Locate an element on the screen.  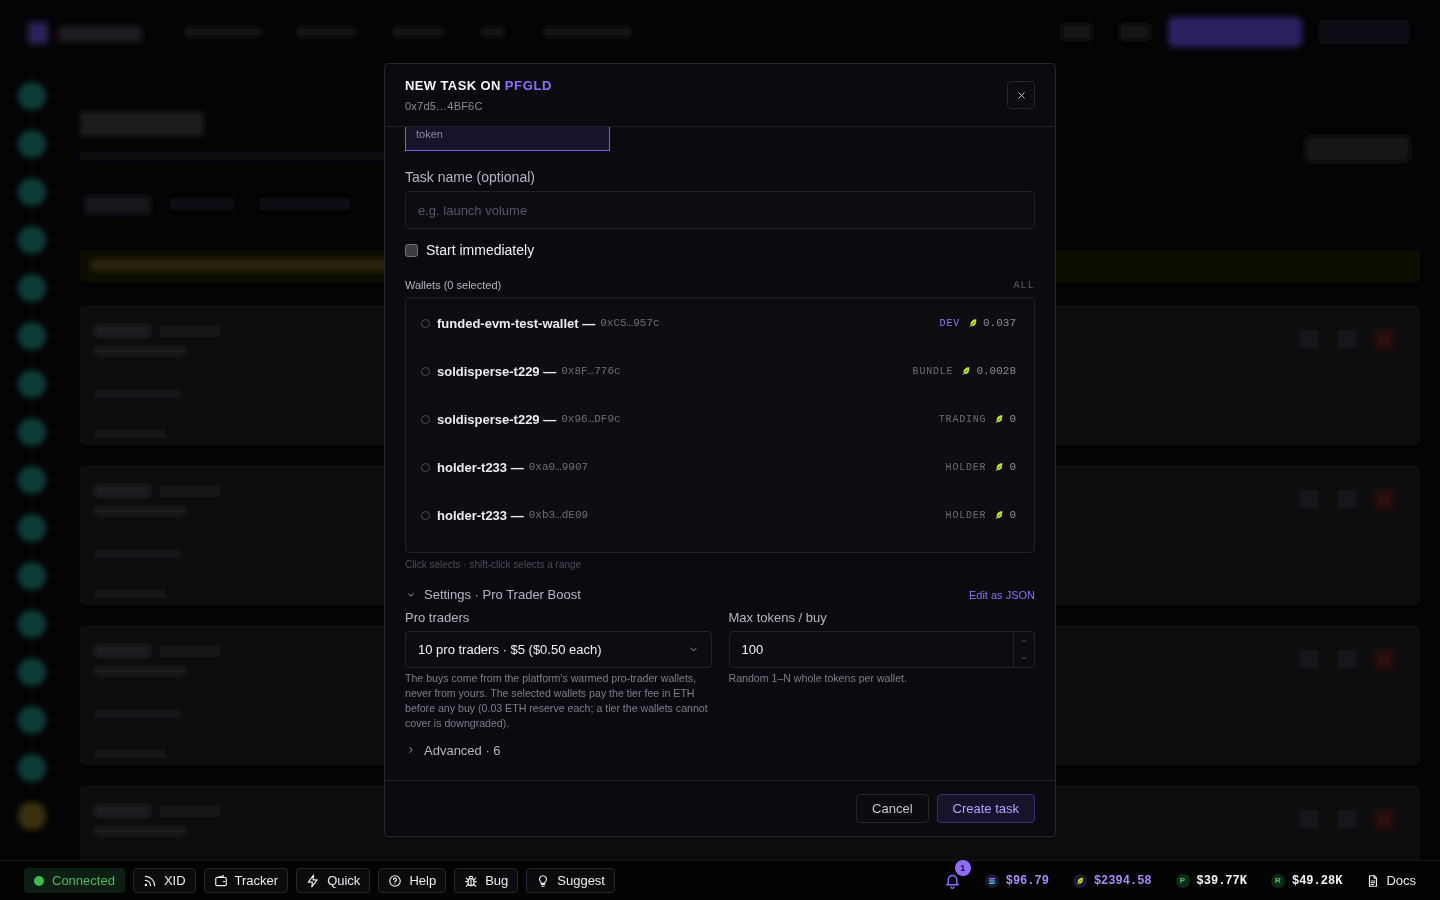
question-circle-icon is located at coordinates (395, 880).